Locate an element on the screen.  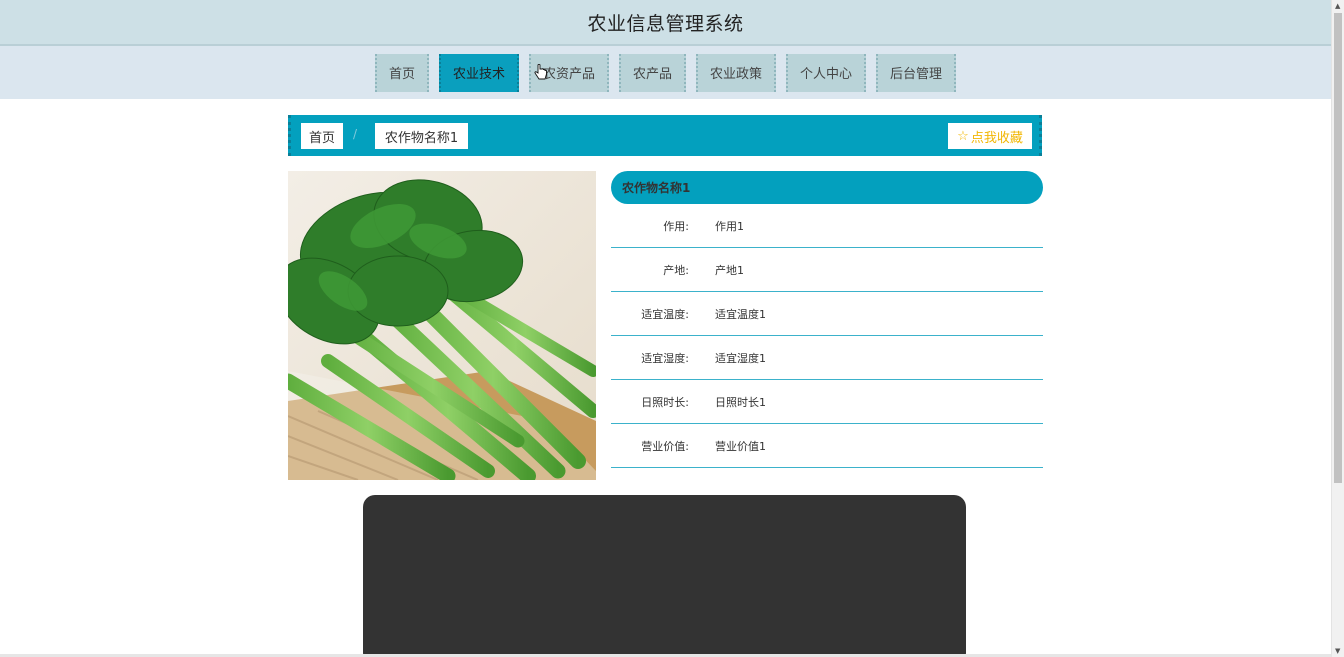
detail-label: 日照时长: is located at coordinates (665, 402).